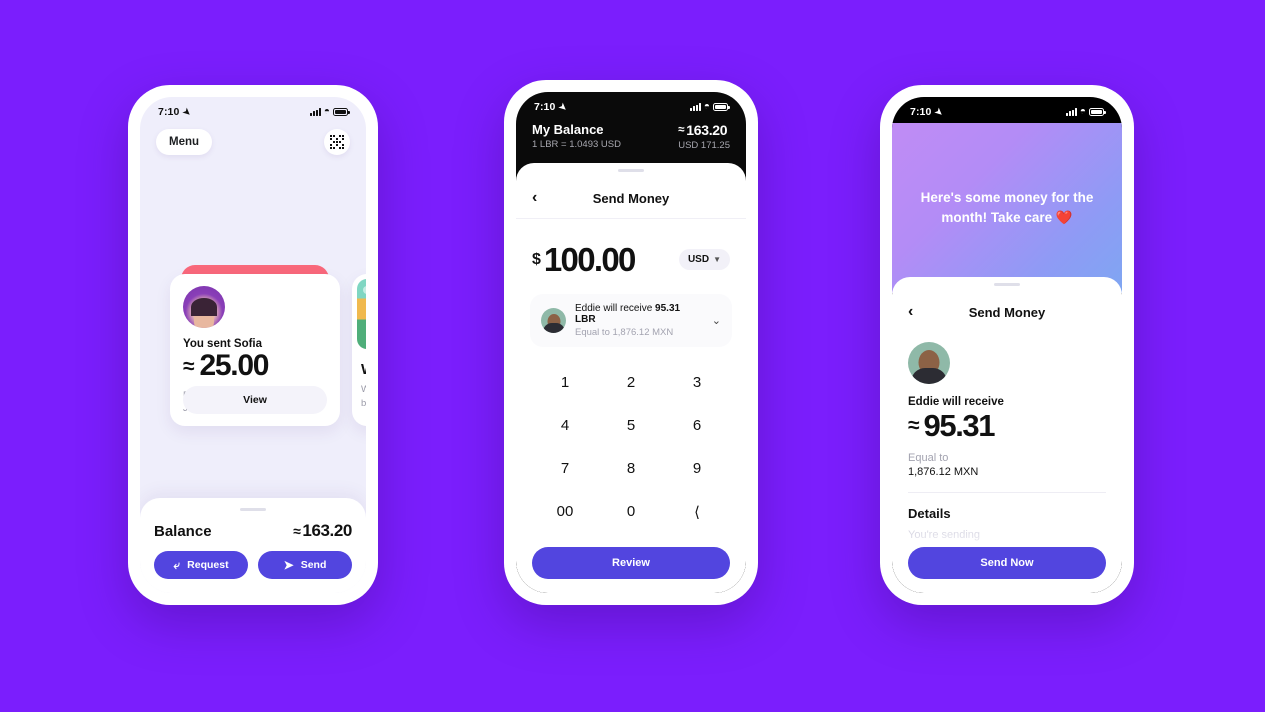  What do you see at coordinates (959, 425) in the screenshot?
I see `receive-amount-value: 95.31` at bounding box center [959, 425].